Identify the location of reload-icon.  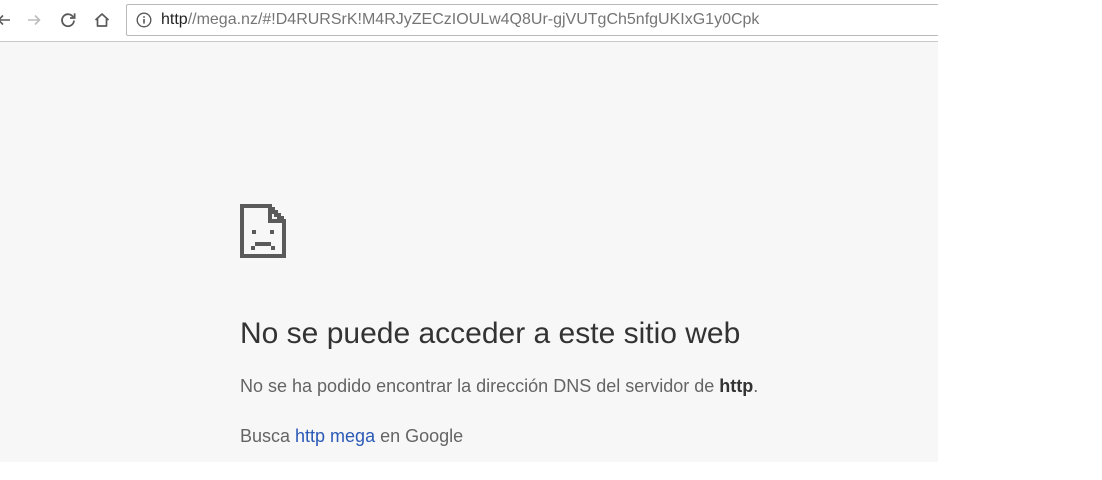
(68, 20).